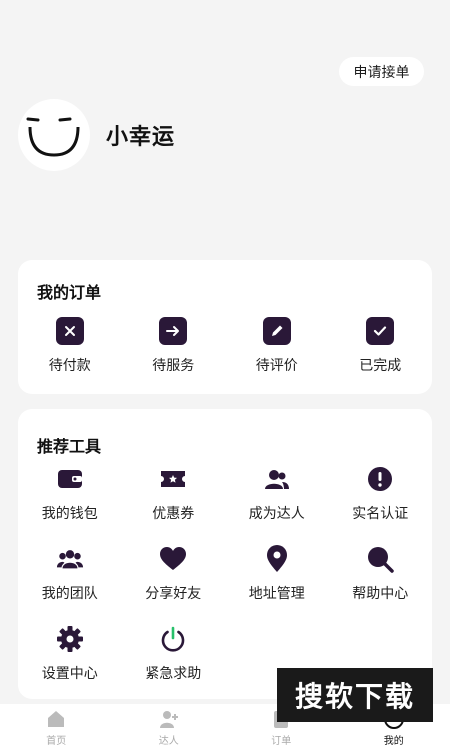  I want to click on pencil-icon, so click(276, 331).